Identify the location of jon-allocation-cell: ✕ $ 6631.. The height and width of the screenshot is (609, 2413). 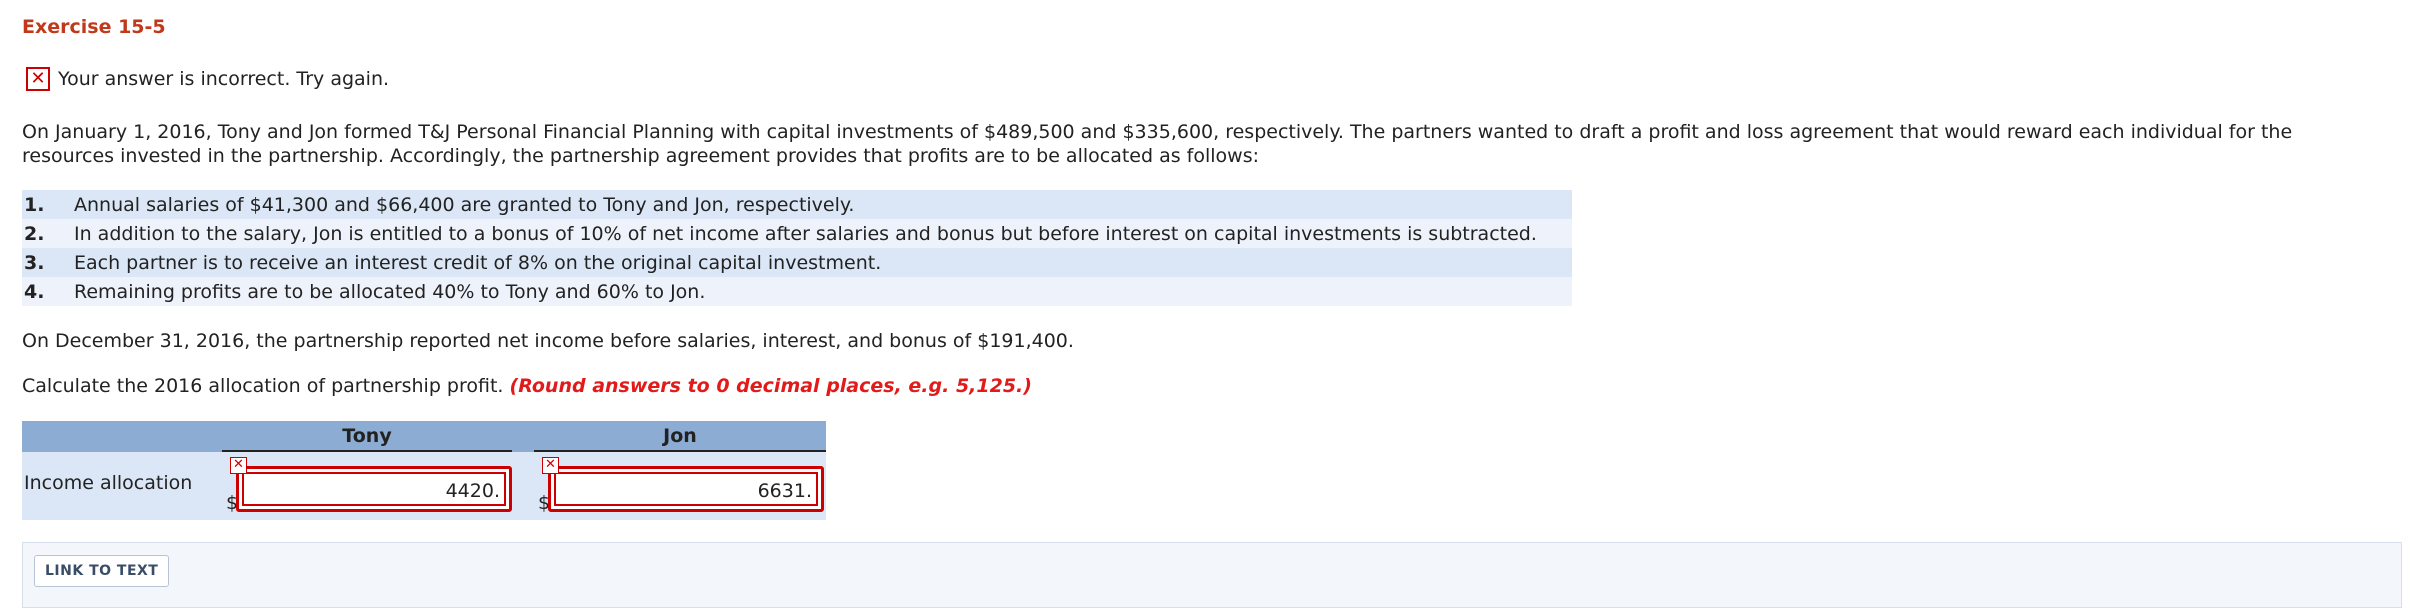
(679, 486).